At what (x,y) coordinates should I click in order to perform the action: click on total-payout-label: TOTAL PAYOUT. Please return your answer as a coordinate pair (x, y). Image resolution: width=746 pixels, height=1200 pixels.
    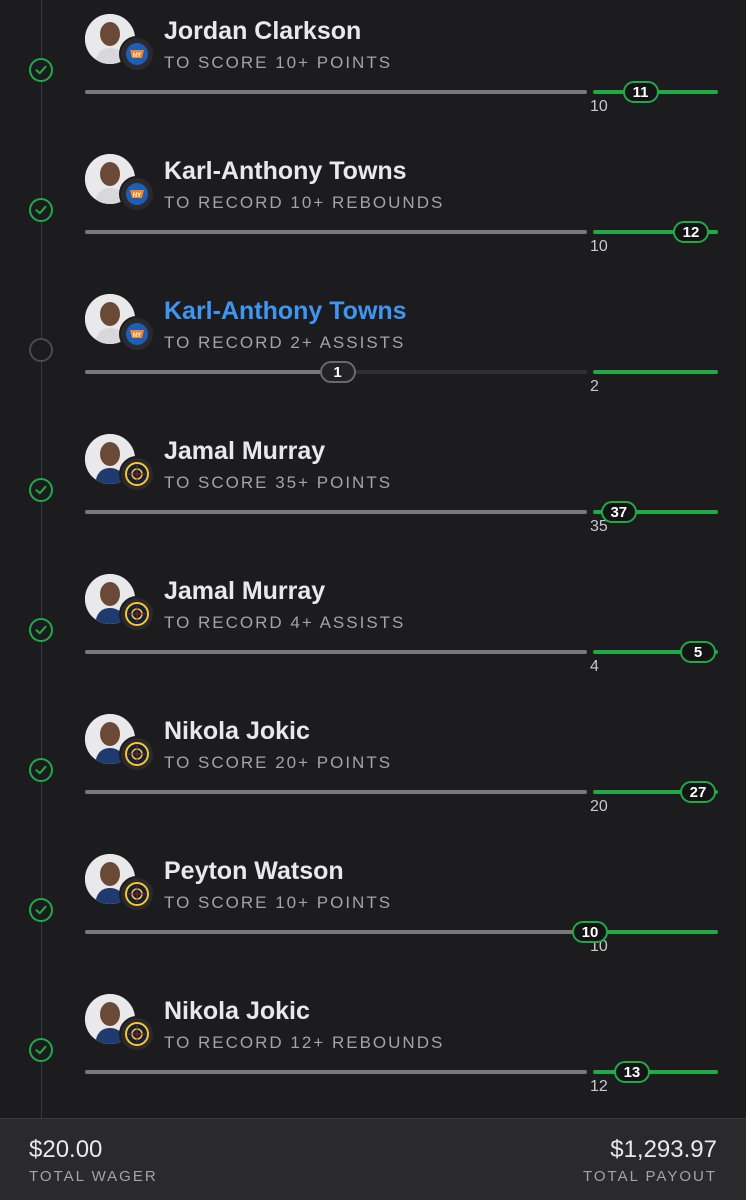
    Looking at the image, I should click on (649, 1176).